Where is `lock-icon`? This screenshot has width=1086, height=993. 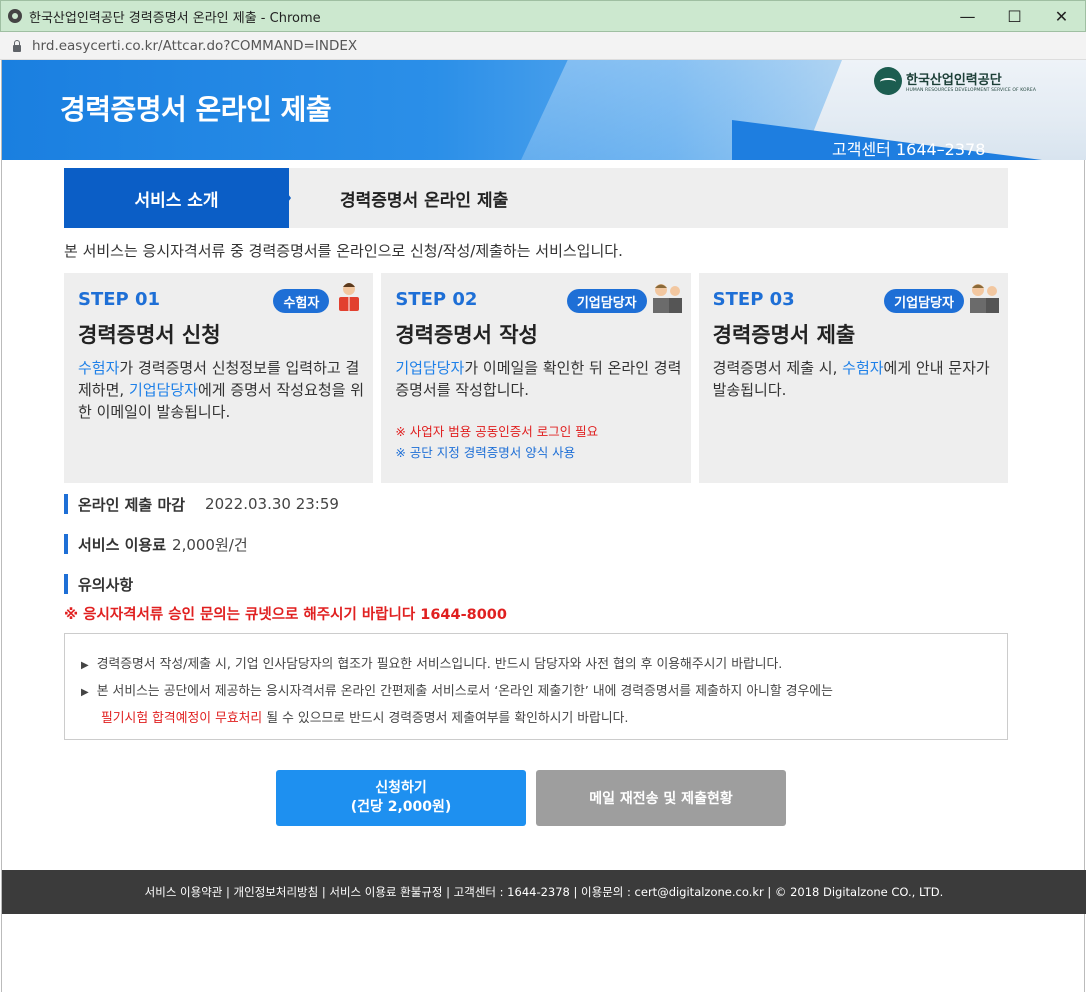
lock-icon is located at coordinates (17, 45).